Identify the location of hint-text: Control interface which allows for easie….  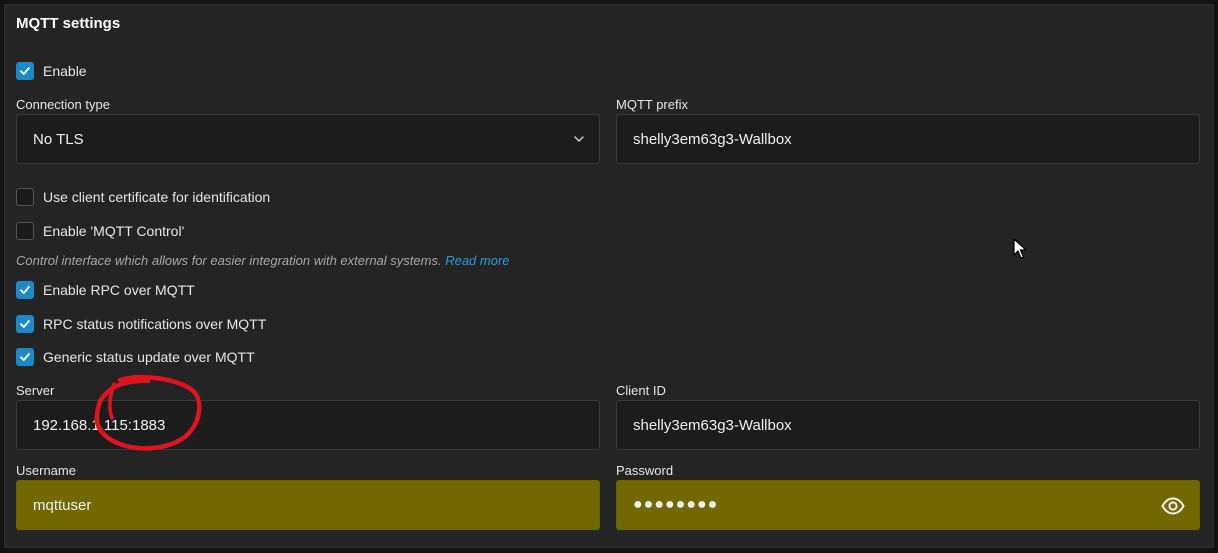
(229, 260).